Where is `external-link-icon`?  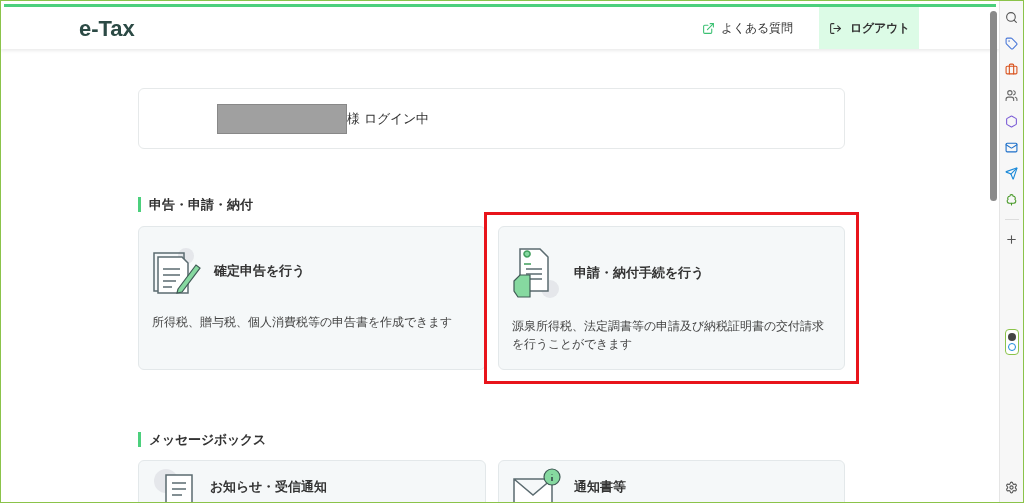
external-link-icon is located at coordinates (708, 28).